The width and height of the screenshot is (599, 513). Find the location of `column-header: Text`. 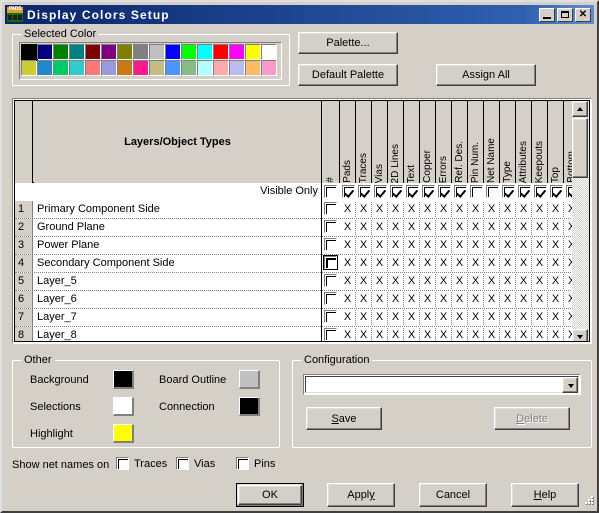

column-header: Text is located at coordinates (412, 142).